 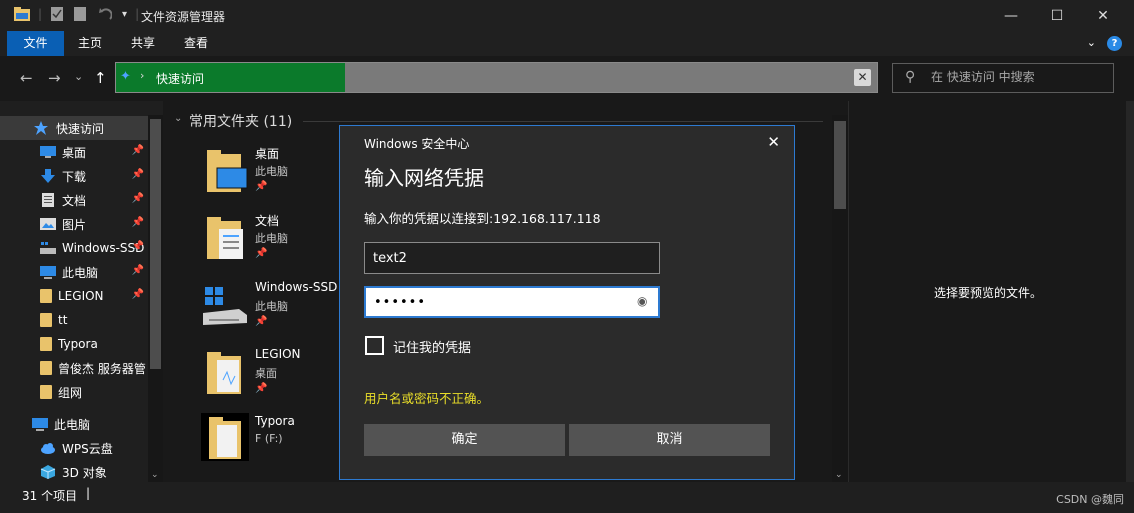 I want to click on address-bar: ✦ › 快速访问 ✕, so click(x=496, y=77).